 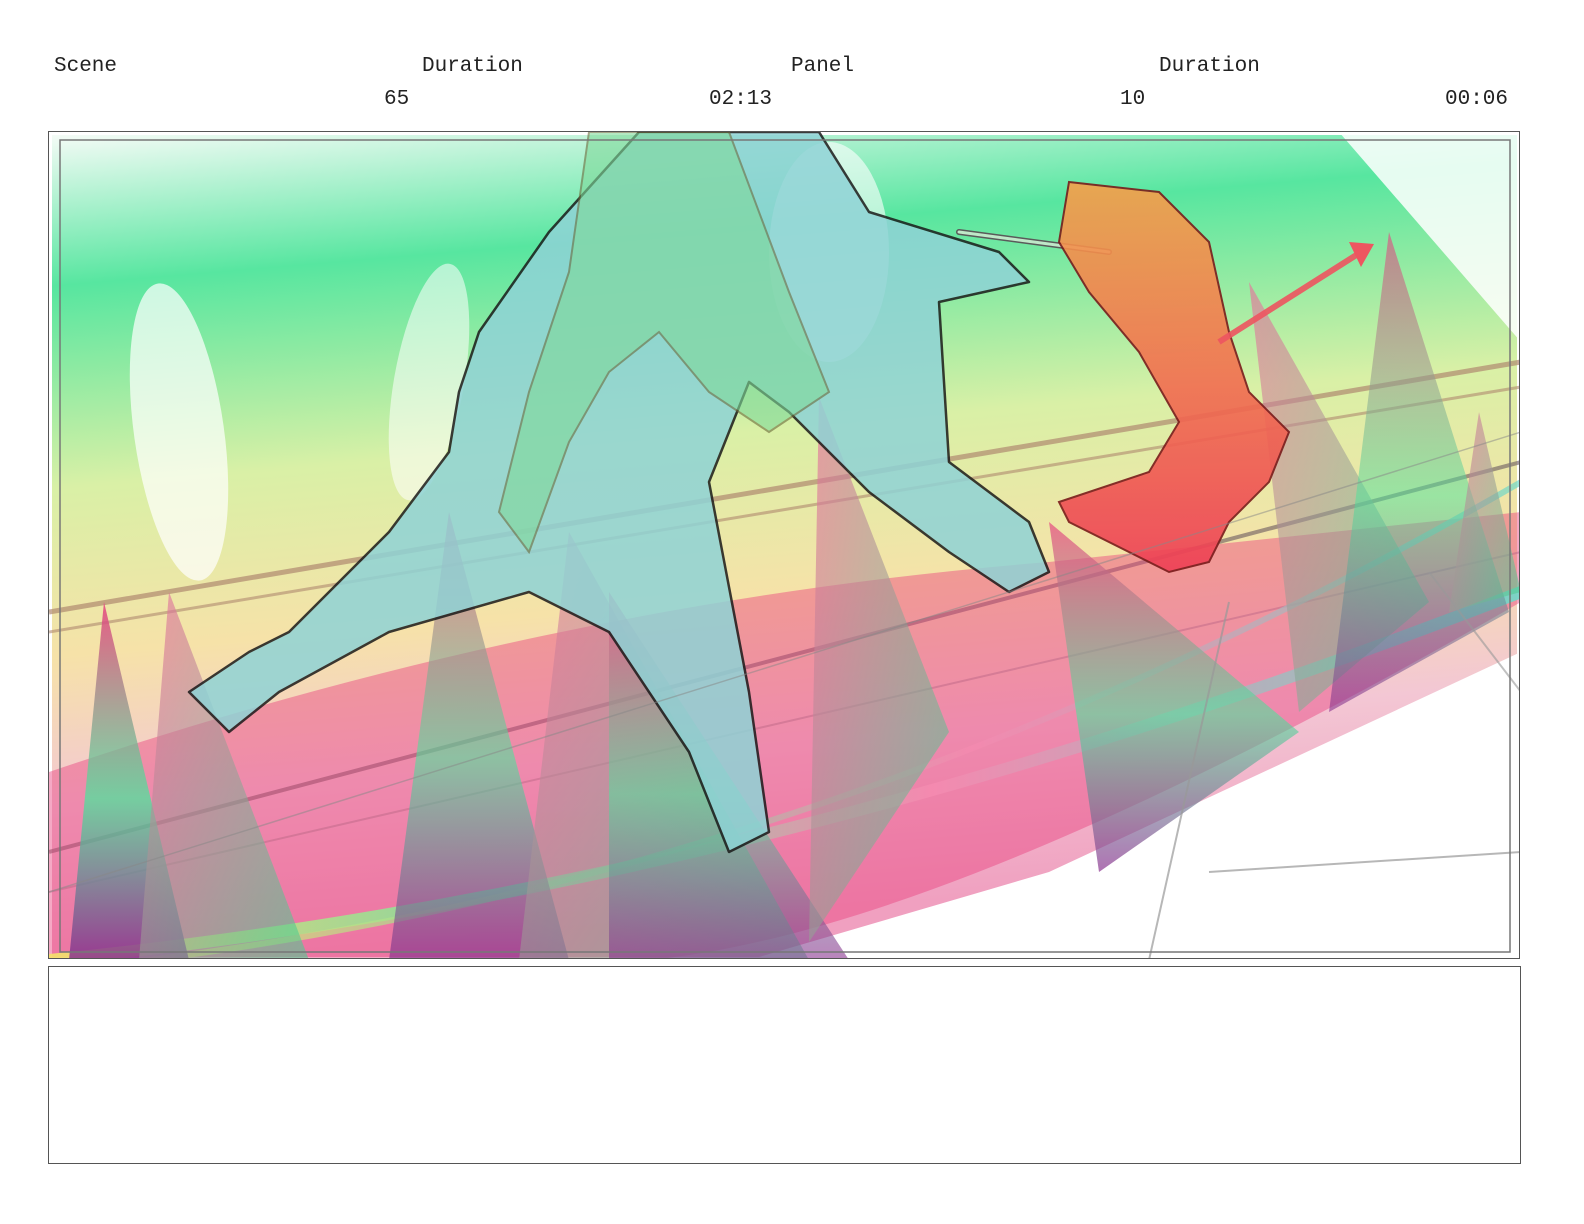 What do you see at coordinates (1133, 99) in the screenshot?
I see `panel-number-value: 10` at bounding box center [1133, 99].